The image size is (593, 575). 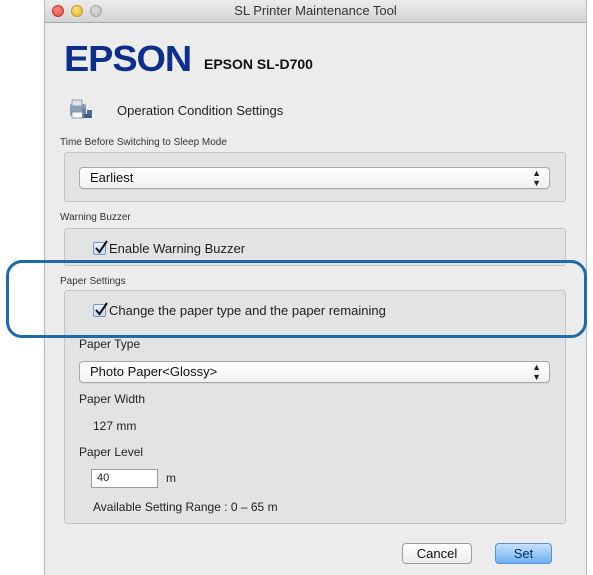 I want to click on paper-type-label: Paper Type, so click(x=110, y=344).